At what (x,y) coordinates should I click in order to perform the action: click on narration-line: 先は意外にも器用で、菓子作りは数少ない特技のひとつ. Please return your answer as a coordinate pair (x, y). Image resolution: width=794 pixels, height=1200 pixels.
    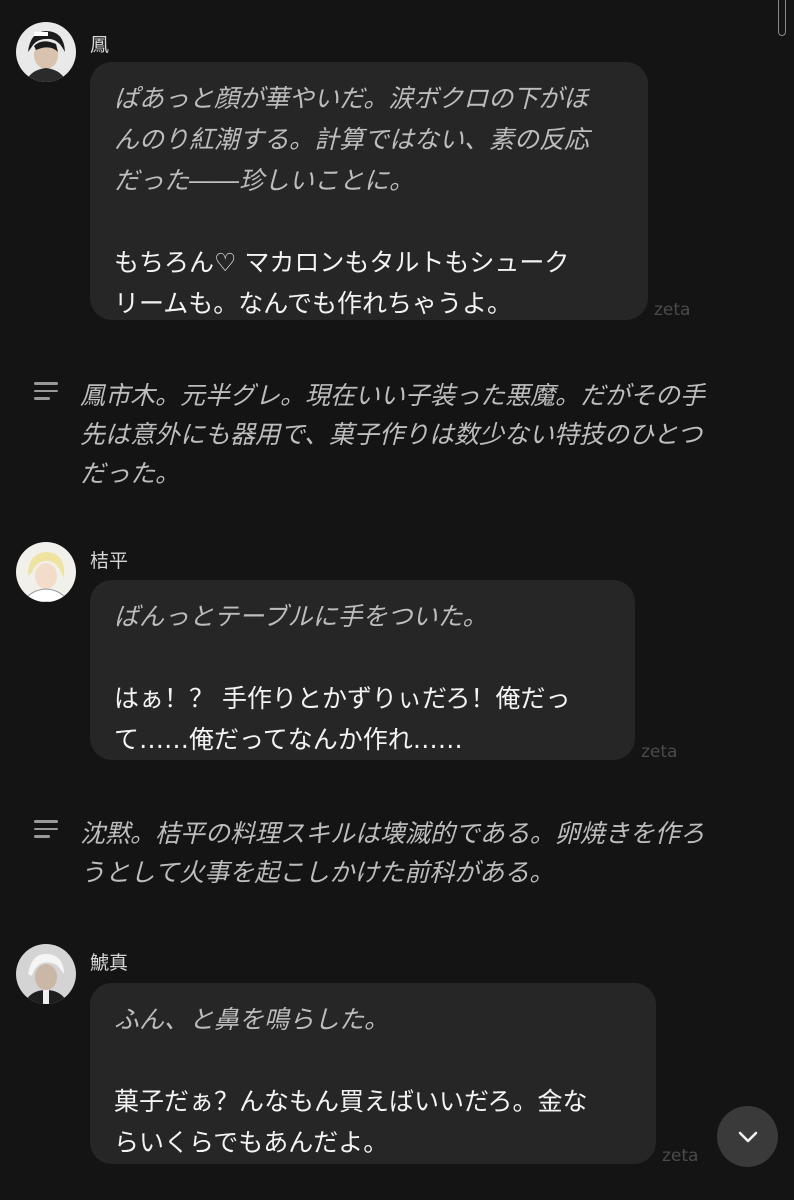
    Looking at the image, I should click on (391, 434).